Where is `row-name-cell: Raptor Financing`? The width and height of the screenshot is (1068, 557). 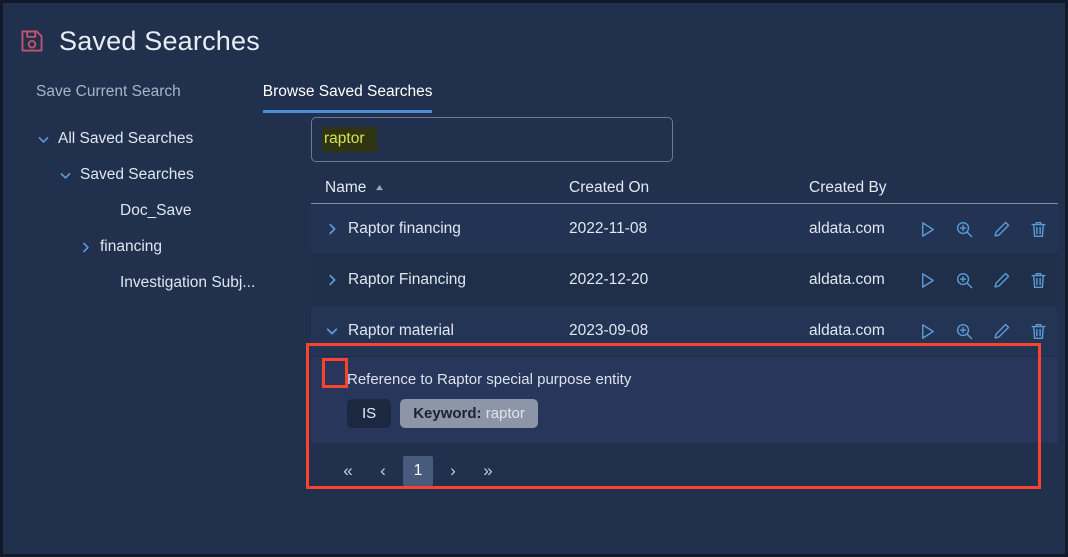 row-name-cell: Raptor Financing is located at coordinates (447, 280).